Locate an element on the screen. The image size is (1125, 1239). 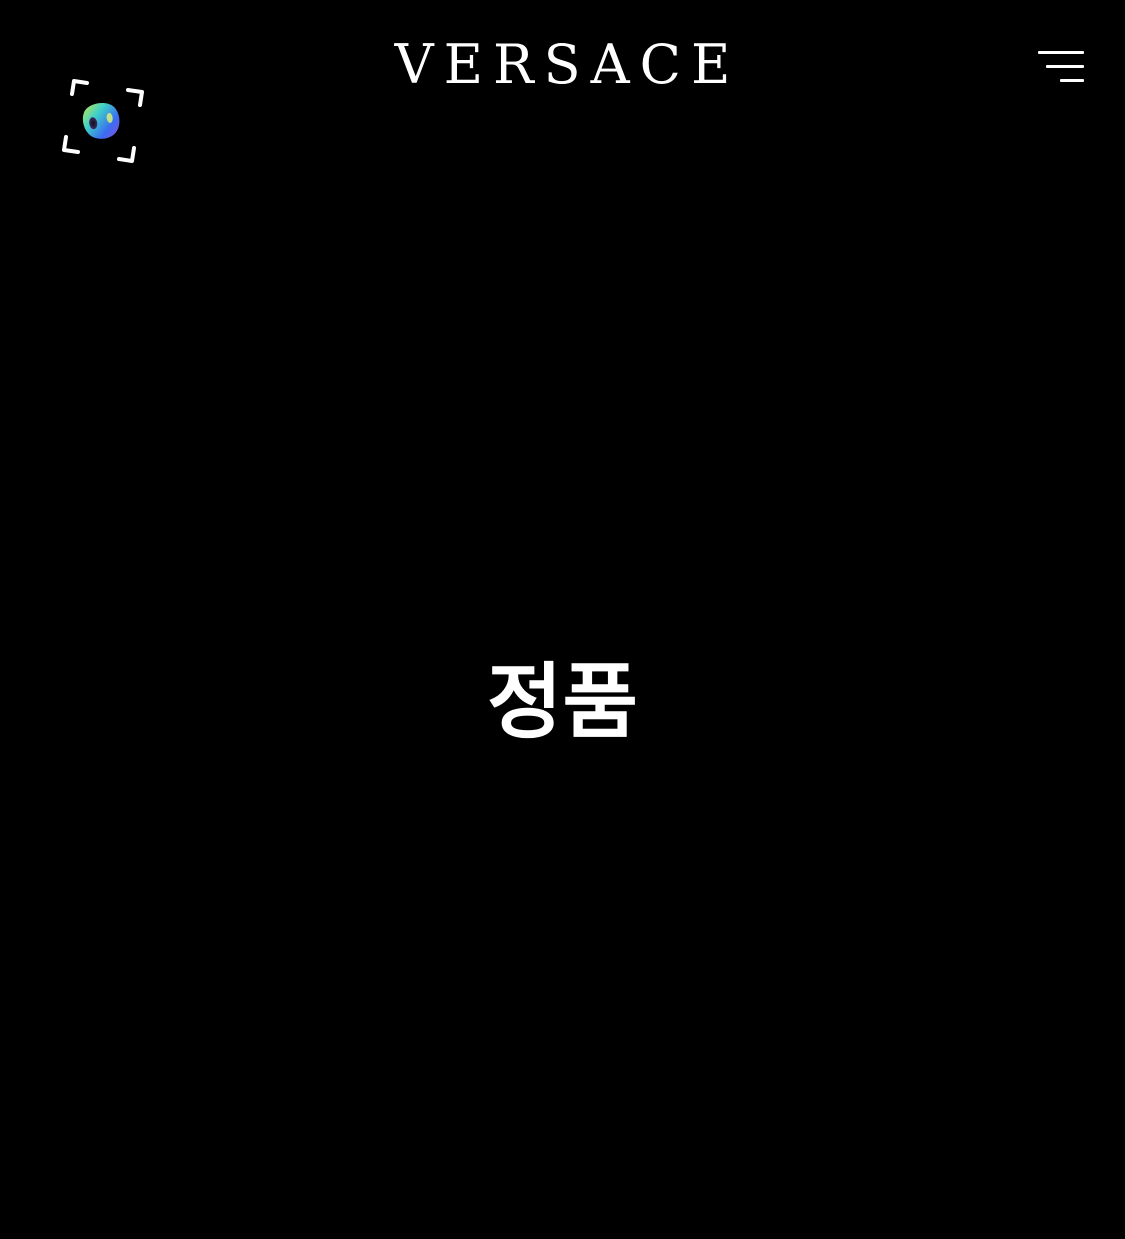
brand-logo: VERSACE is located at coordinates (562, 65).